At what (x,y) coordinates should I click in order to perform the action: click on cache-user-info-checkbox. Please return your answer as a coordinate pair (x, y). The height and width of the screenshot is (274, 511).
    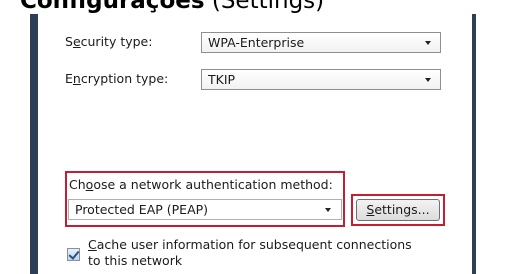
    Looking at the image, I should click on (73, 254).